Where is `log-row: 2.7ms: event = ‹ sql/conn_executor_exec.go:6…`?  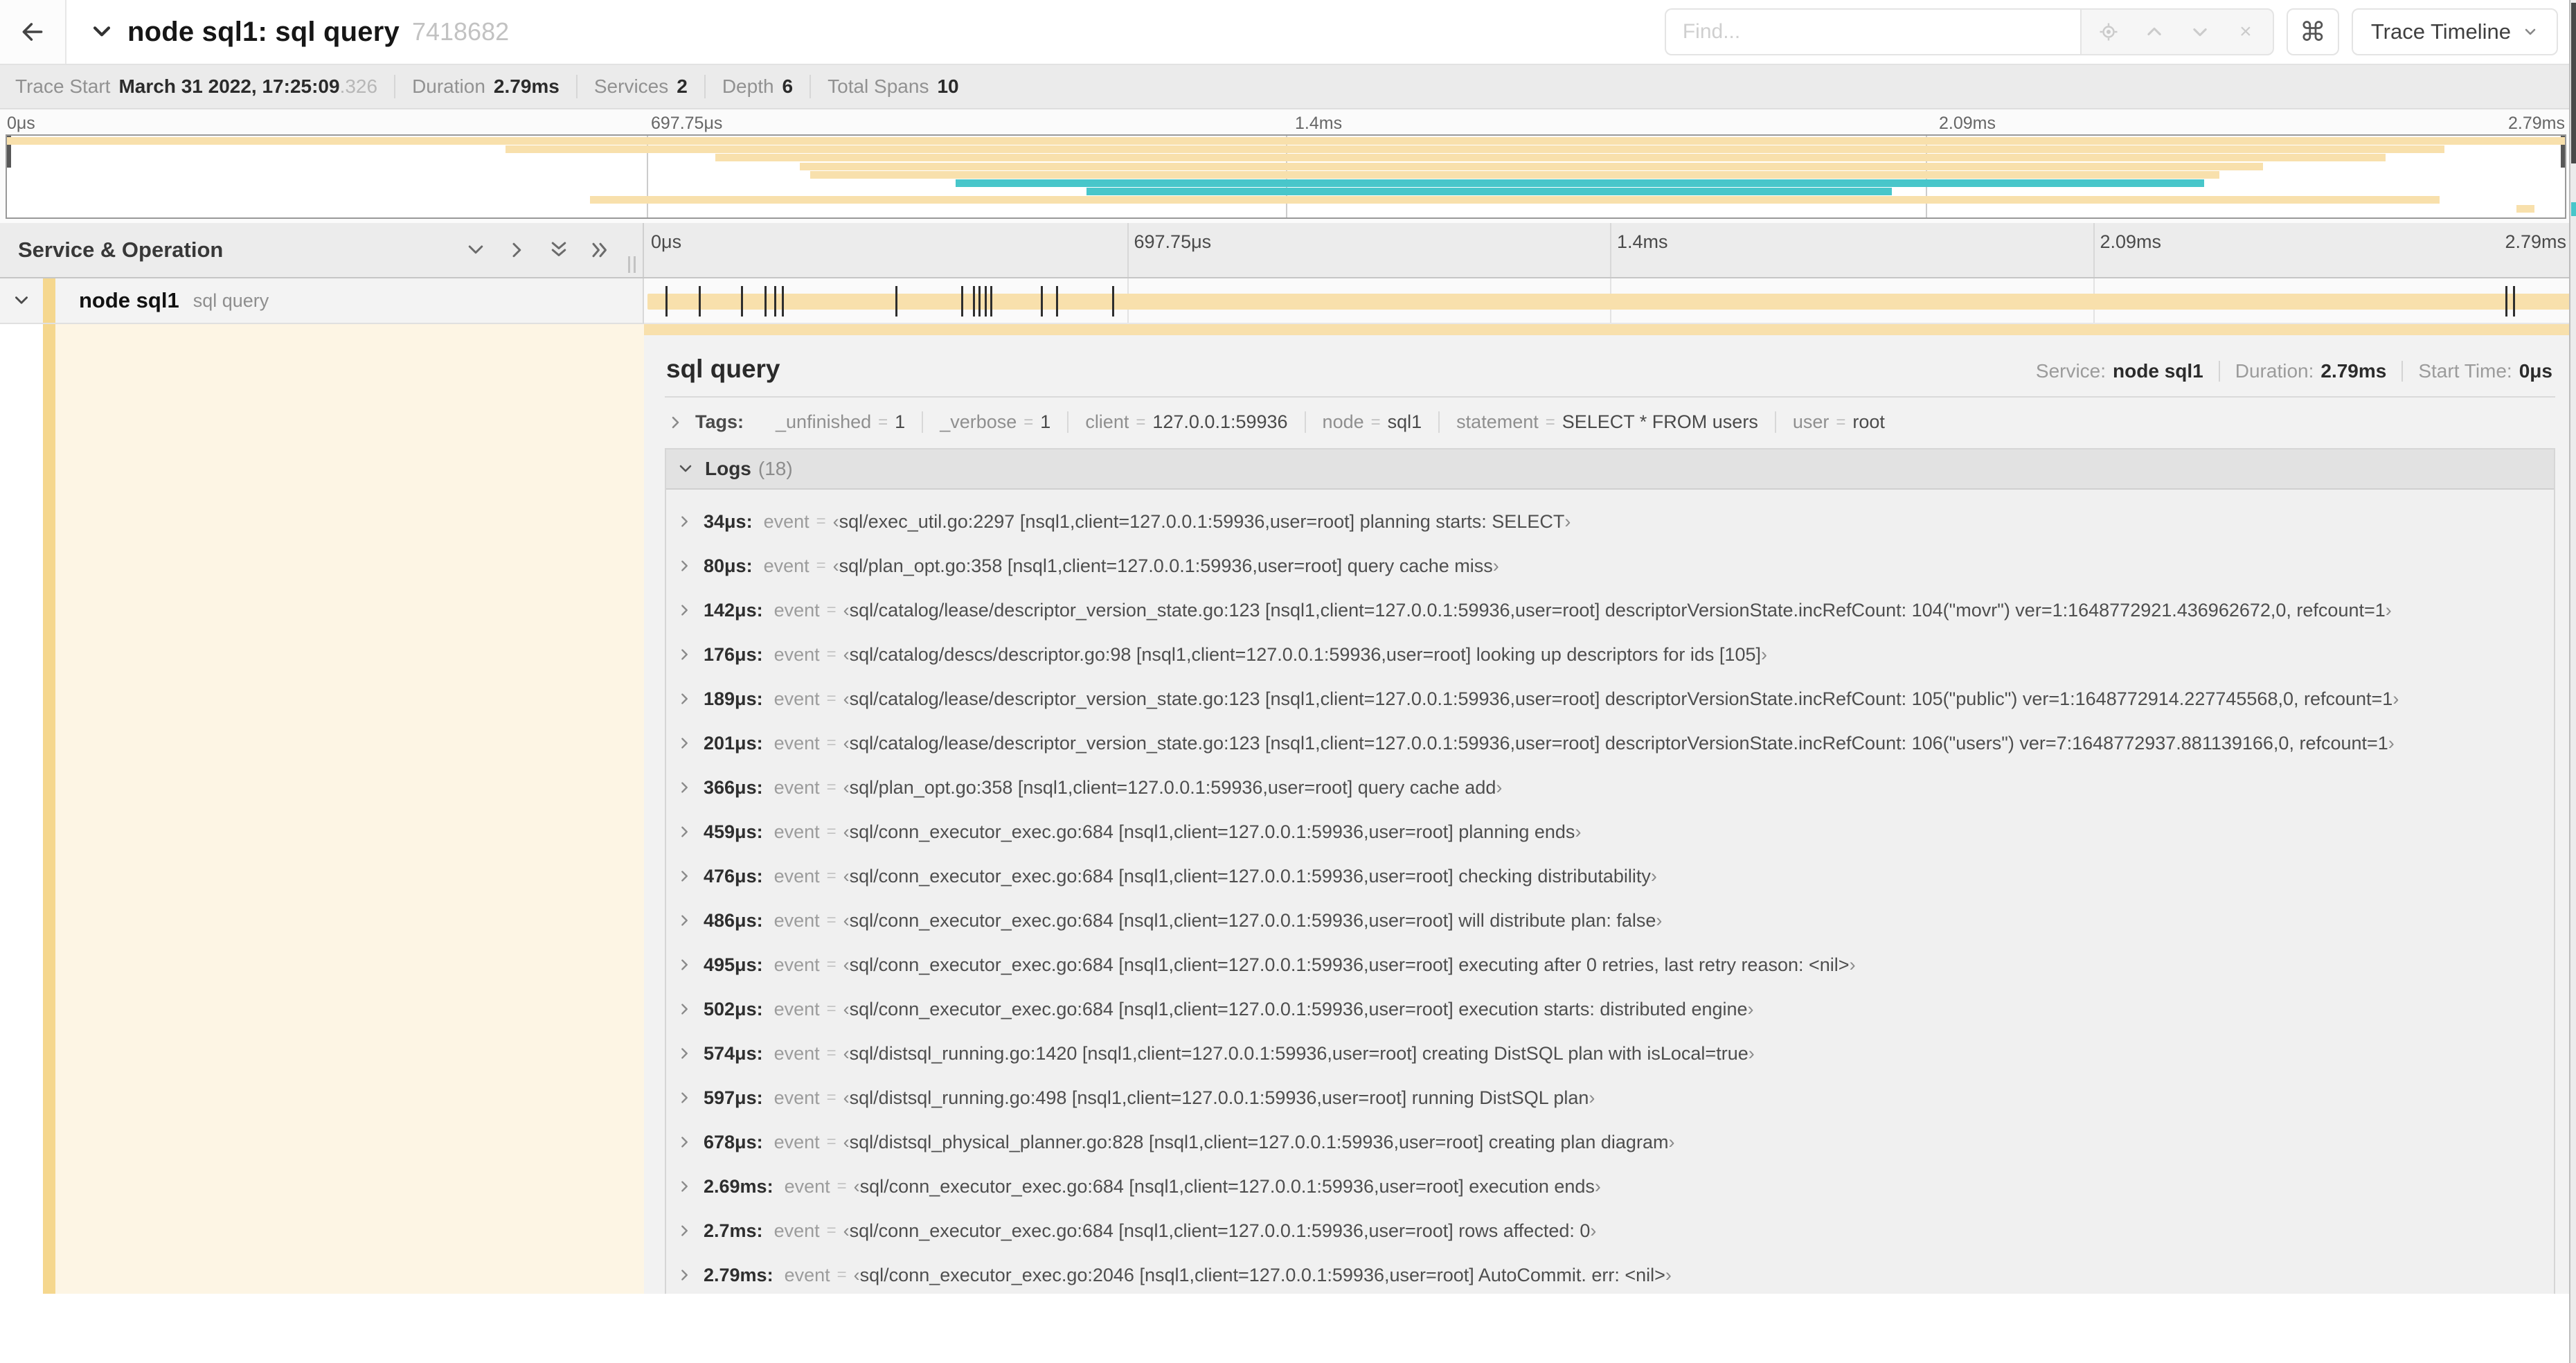 log-row: 2.7ms: event = ‹ sql/conn_executor_exec.go:6… is located at coordinates (1610, 1231).